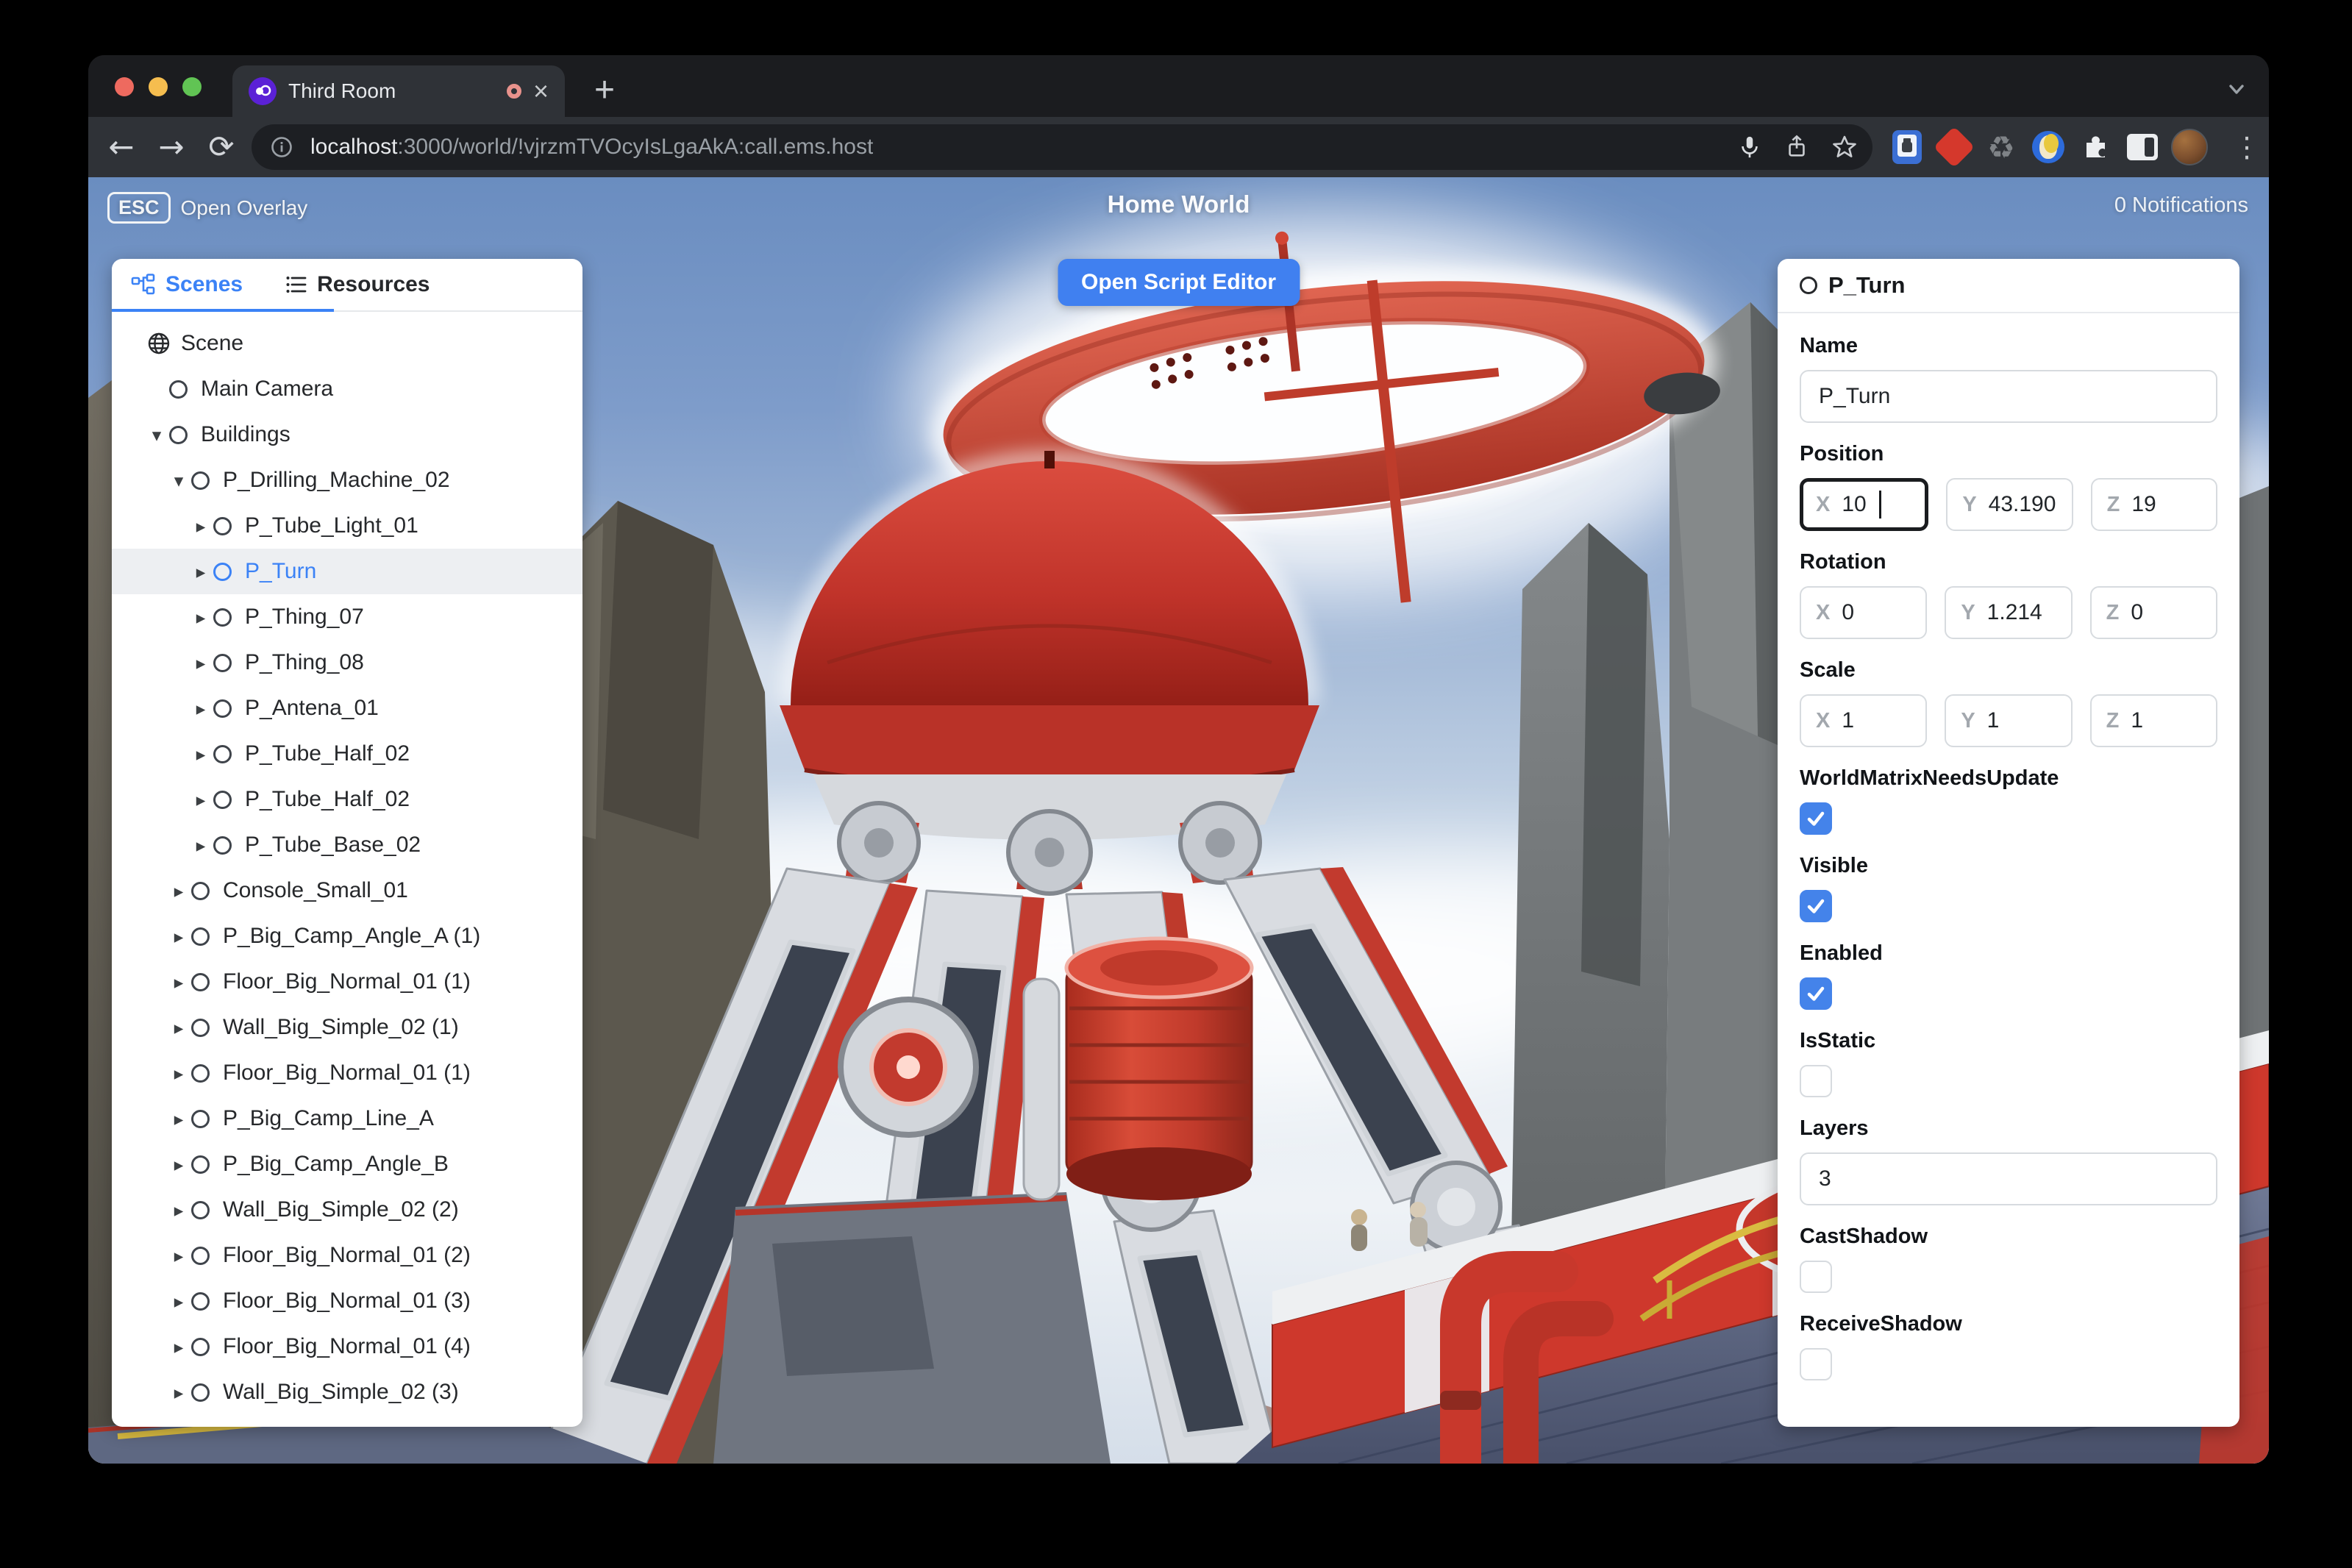 The width and height of the screenshot is (2352, 1568). I want to click on scale-y-input: Y 1, so click(2009, 720).